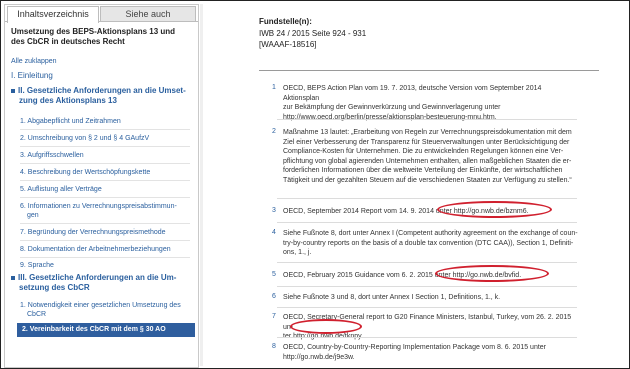  Describe the element at coordinates (36, 314) in the screenshot. I see `nav-item-notwendigkeit-cont: CbCR` at that location.